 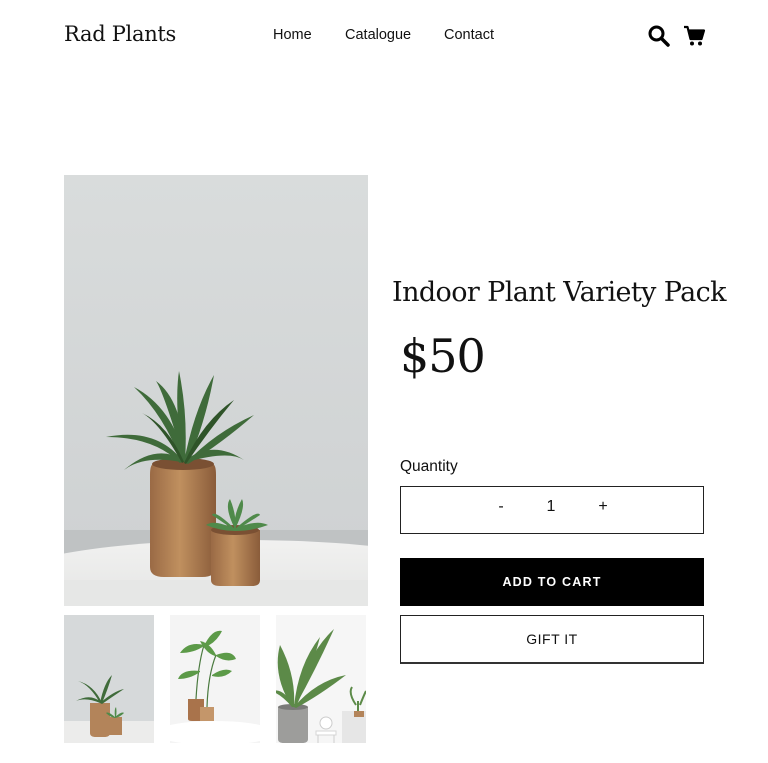 I want to click on nav-link-contact: Contact, so click(x=469, y=35).